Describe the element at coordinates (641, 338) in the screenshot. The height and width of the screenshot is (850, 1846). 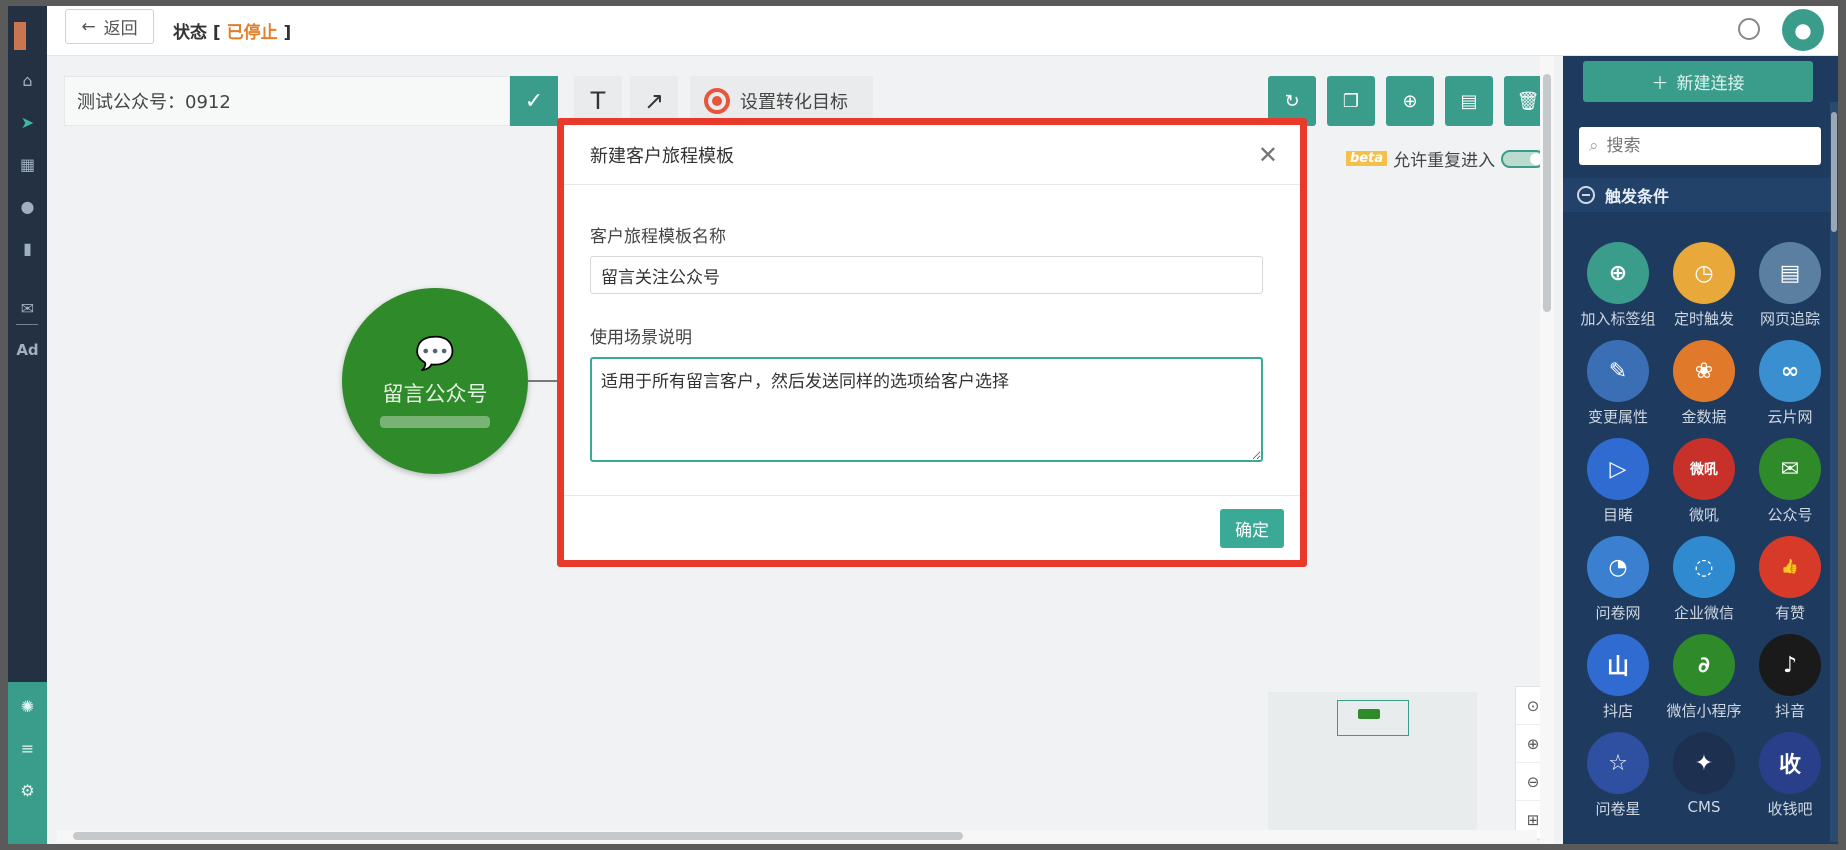
I see `description-label: 使用场景说明` at that location.